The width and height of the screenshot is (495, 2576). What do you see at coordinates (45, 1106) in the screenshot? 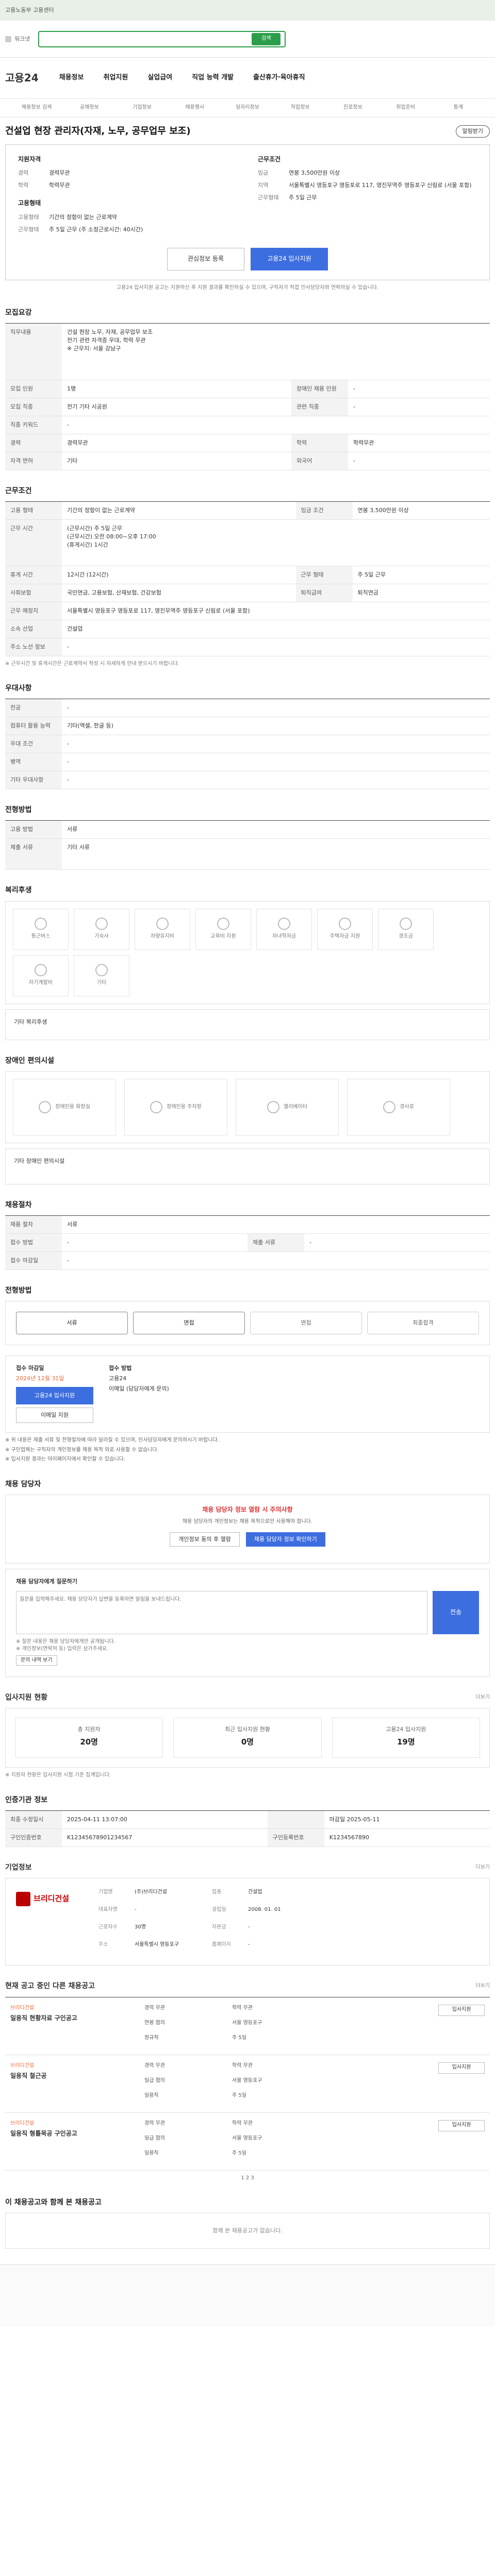
I see `toilet-icon` at bounding box center [45, 1106].